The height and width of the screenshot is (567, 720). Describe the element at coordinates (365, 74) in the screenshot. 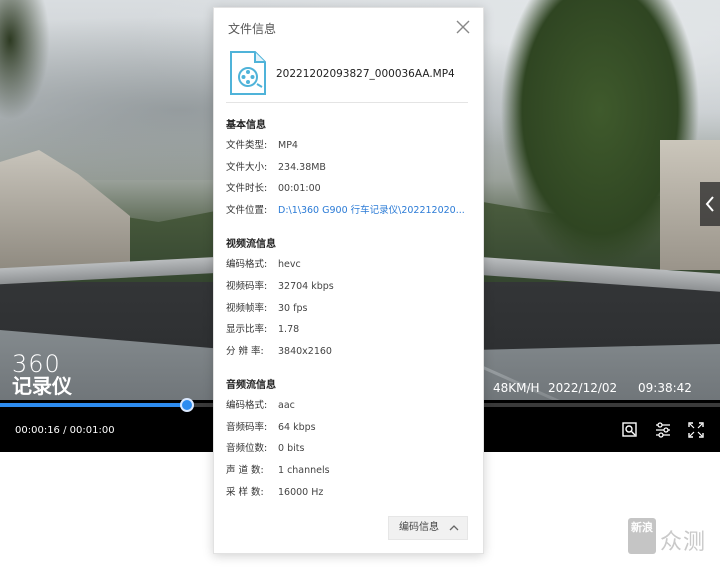

I see `file-name: 20221202093827_000036AA.MP4` at that location.